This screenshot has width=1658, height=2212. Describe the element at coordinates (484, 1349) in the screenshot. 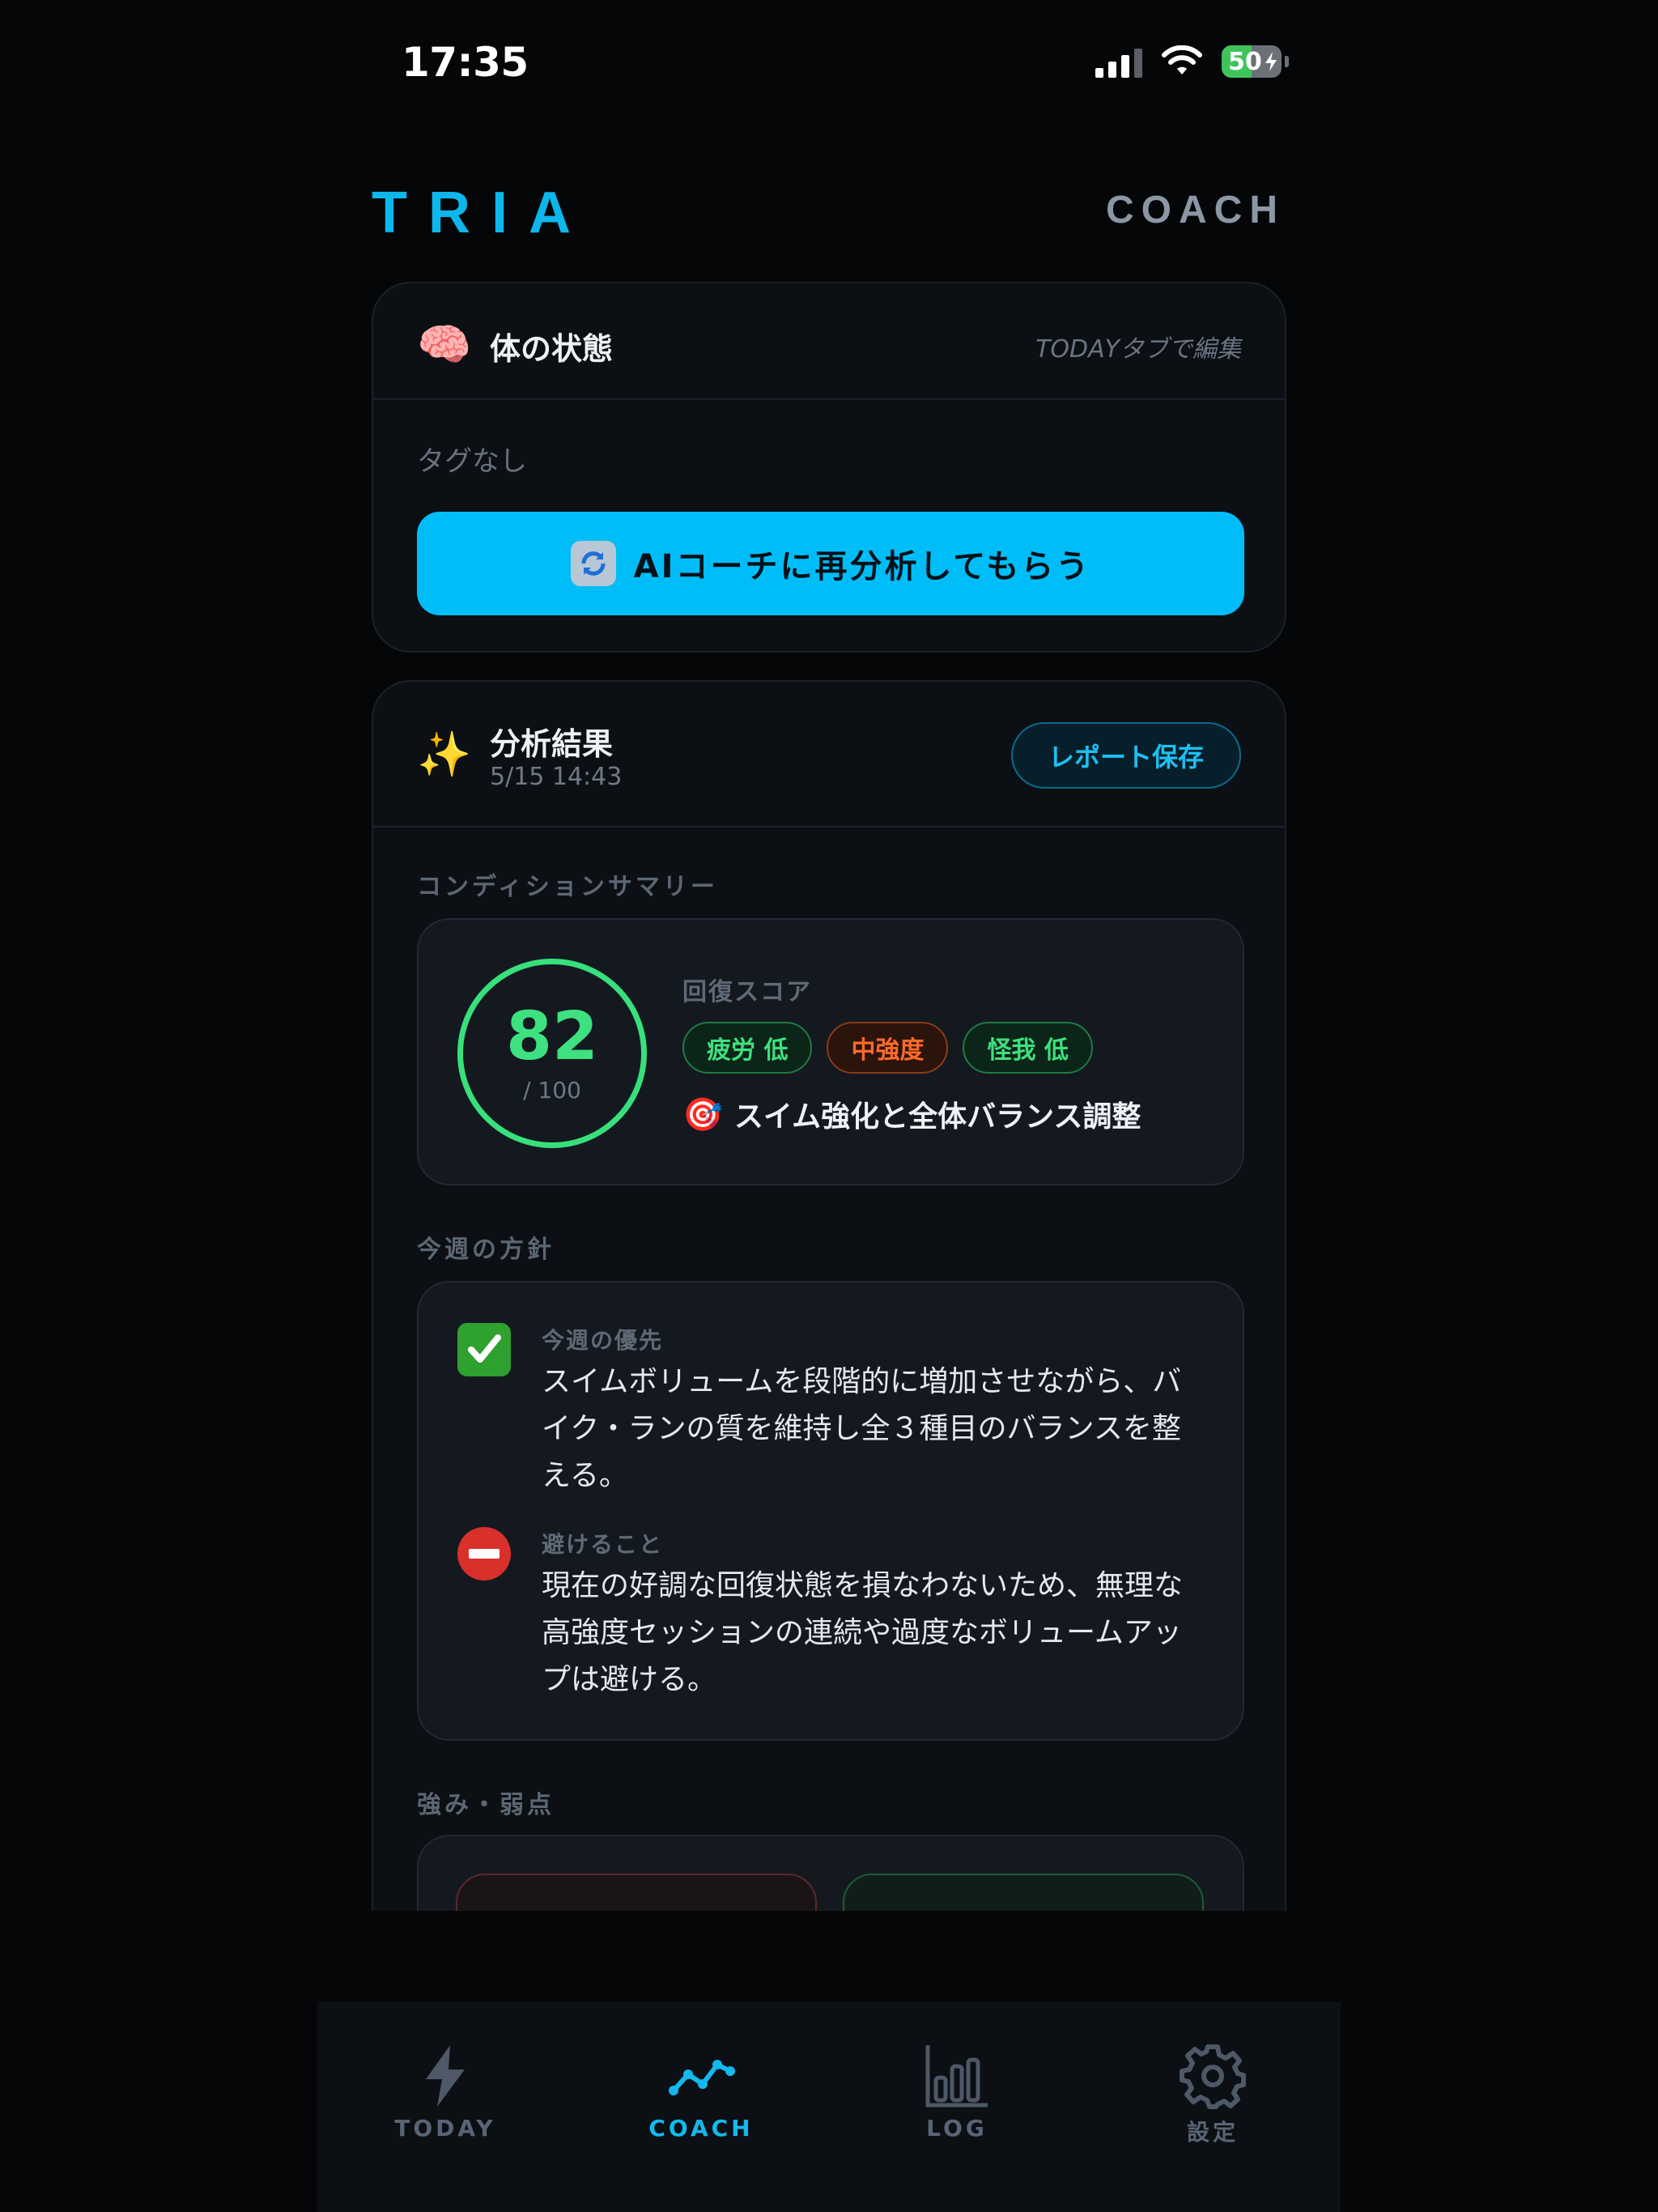

I see `check-icon` at that location.